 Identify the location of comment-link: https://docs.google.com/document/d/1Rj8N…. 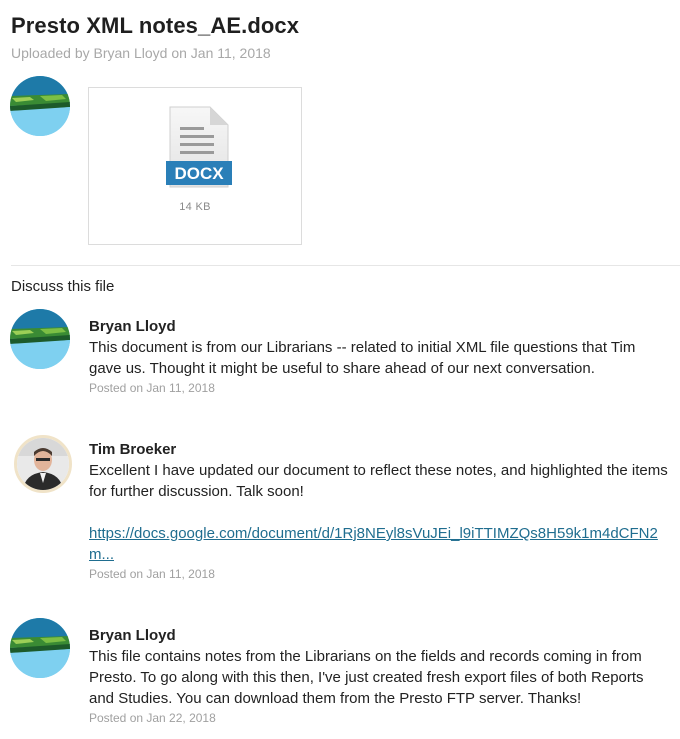
(373, 544).